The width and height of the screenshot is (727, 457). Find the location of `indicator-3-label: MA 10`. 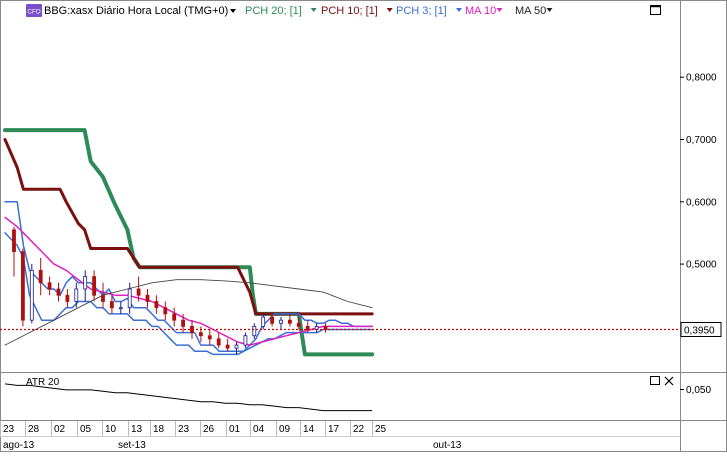

indicator-3-label: MA 10 is located at coordinates (480, 11).